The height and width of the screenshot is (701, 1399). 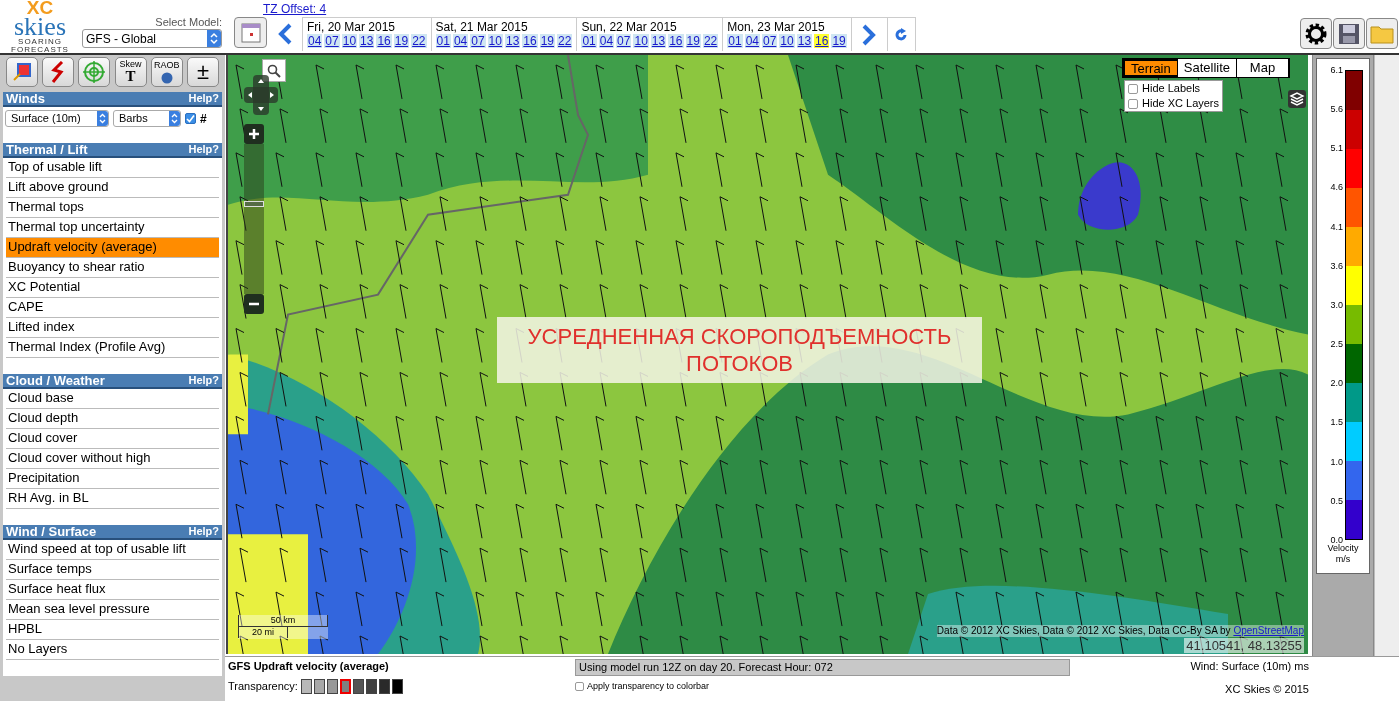 I want to click on chevron-right-icon, so click(x=869, y=34).